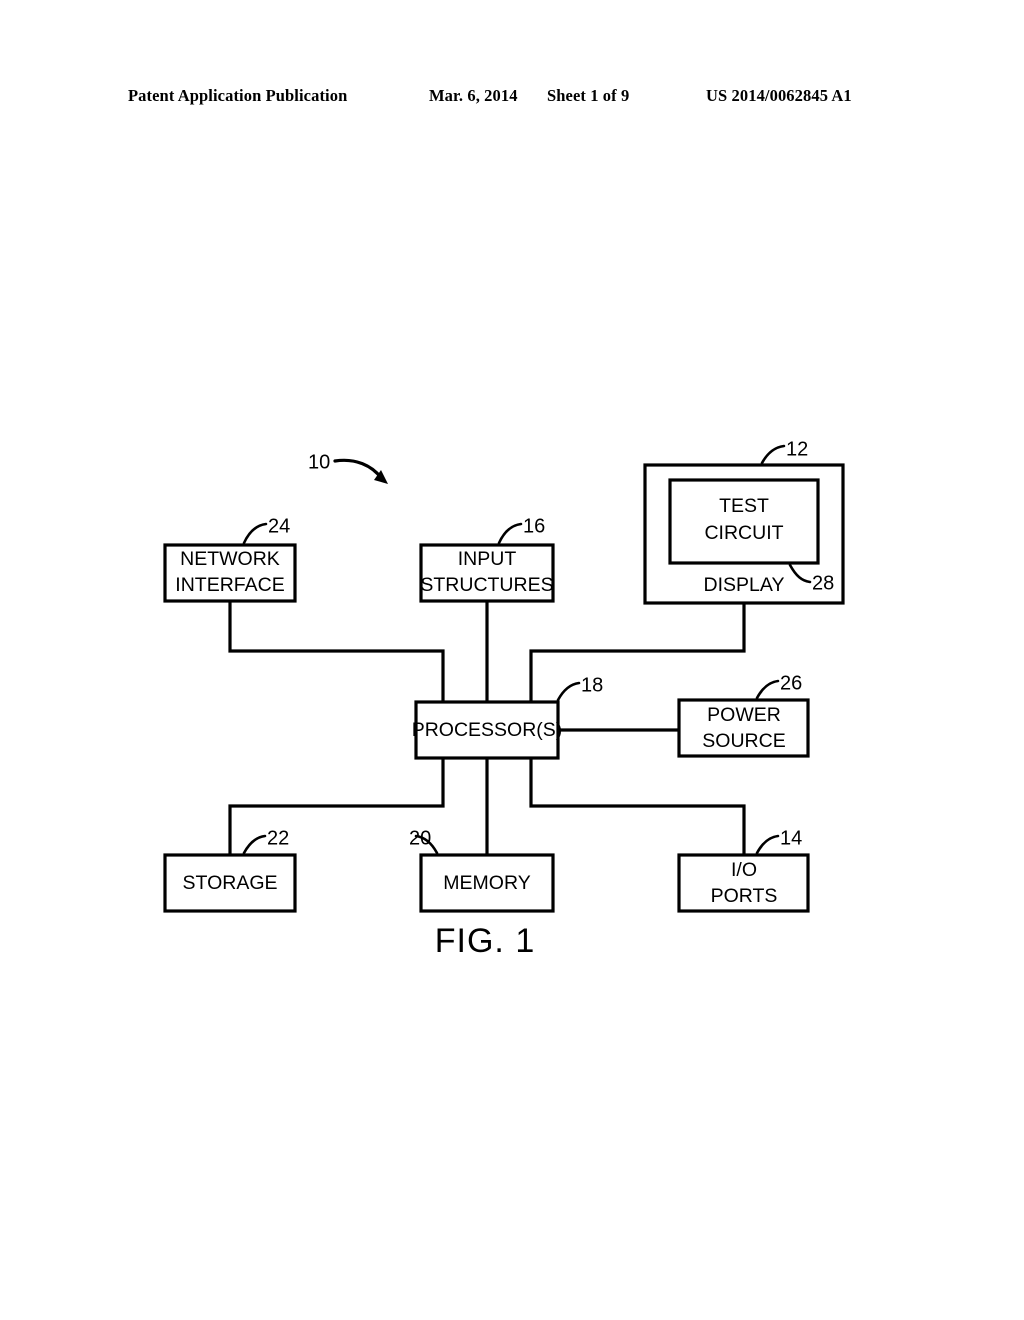 The width and height of the screenshot is (1024, 1320). Describe the element at coordinates (487, 730) in the screenshot. I see `processors-label: PROCESSOR(S)` at that location.